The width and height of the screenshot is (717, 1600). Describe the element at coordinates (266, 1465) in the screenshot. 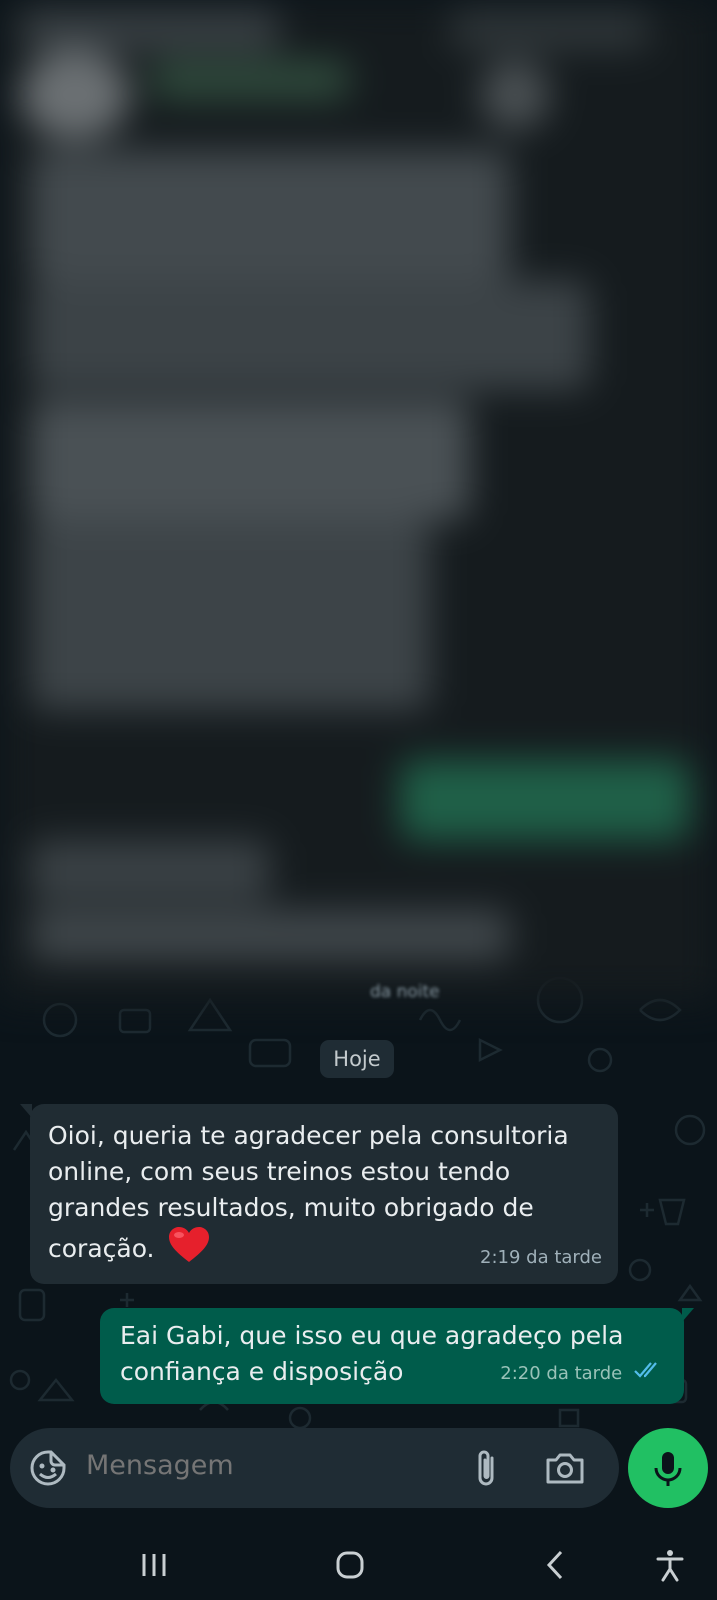

I see `message-input` at that location.